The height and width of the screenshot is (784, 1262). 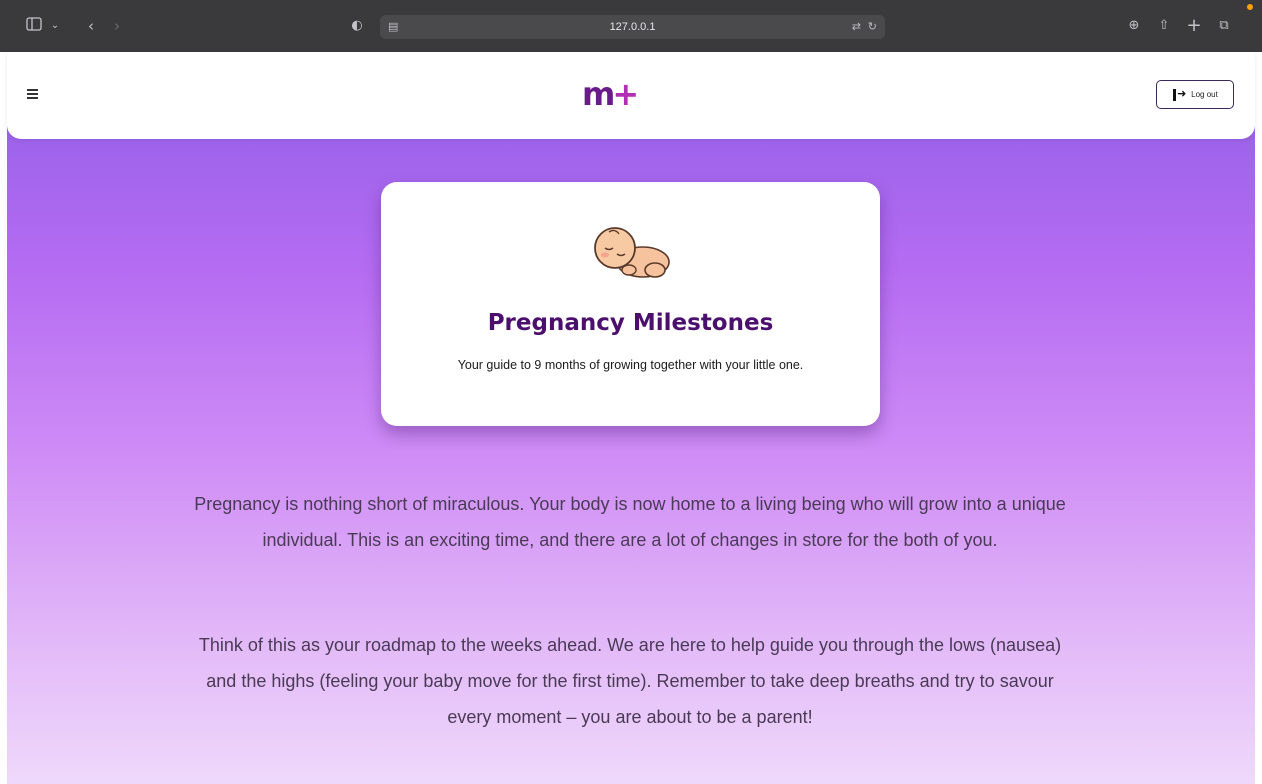 What do you see at coordinates (55, 26) in the screenshot?
I see `chevron-down-icon: ⌄` at bounding box center [55, 26].